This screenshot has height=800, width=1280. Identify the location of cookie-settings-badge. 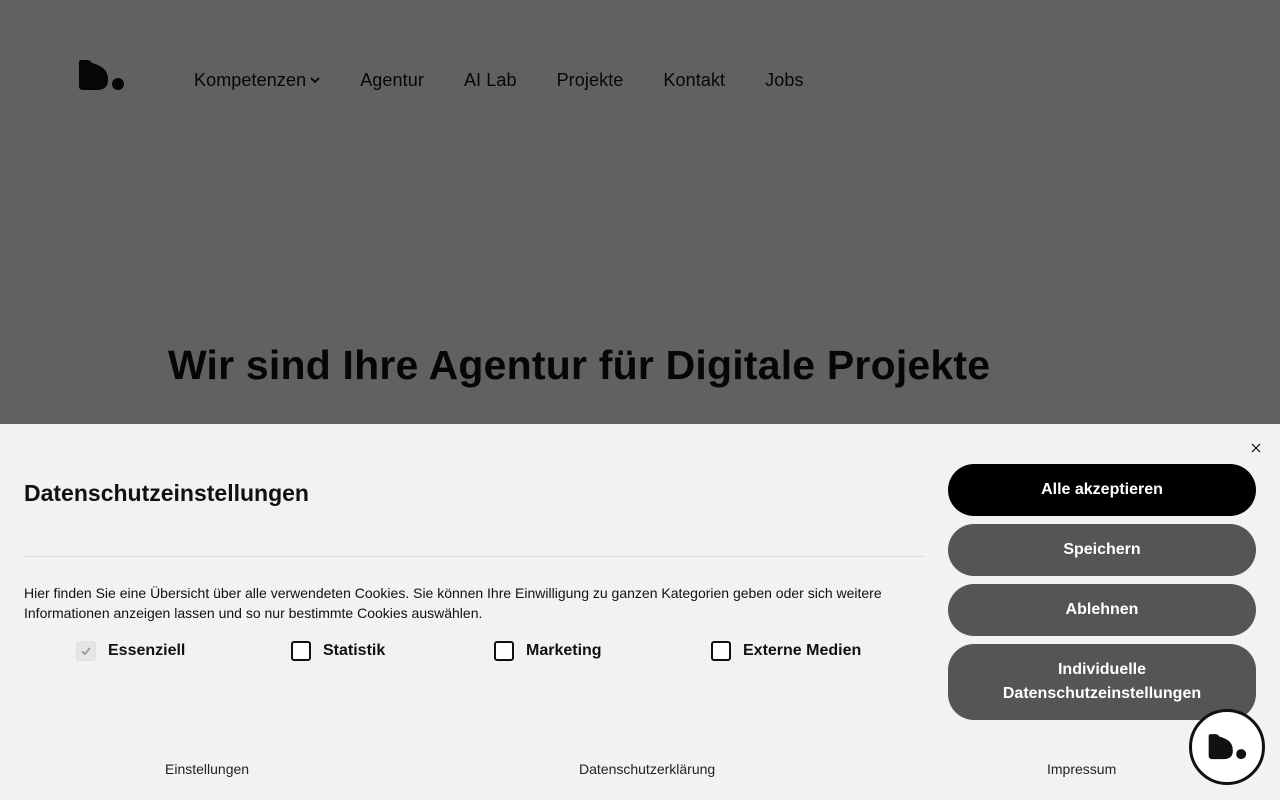
(1227, 747).